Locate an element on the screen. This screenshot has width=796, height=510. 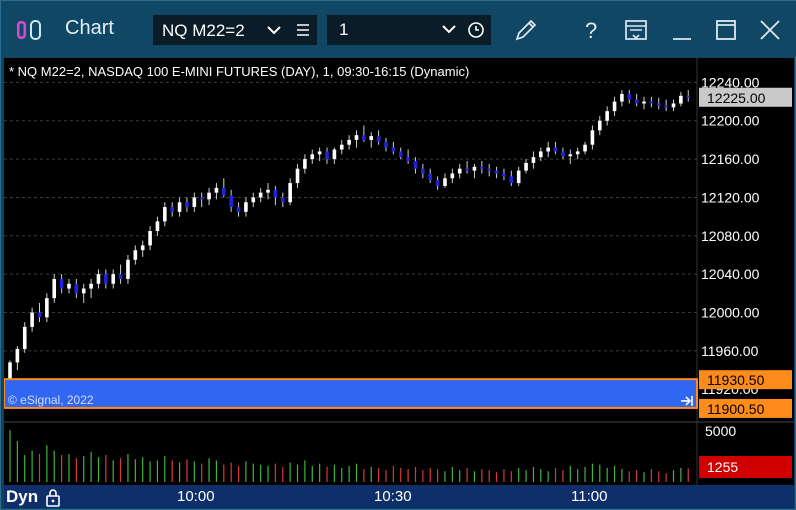
symbol-value: NQ M22=2 is located at coordinates (203, 30).